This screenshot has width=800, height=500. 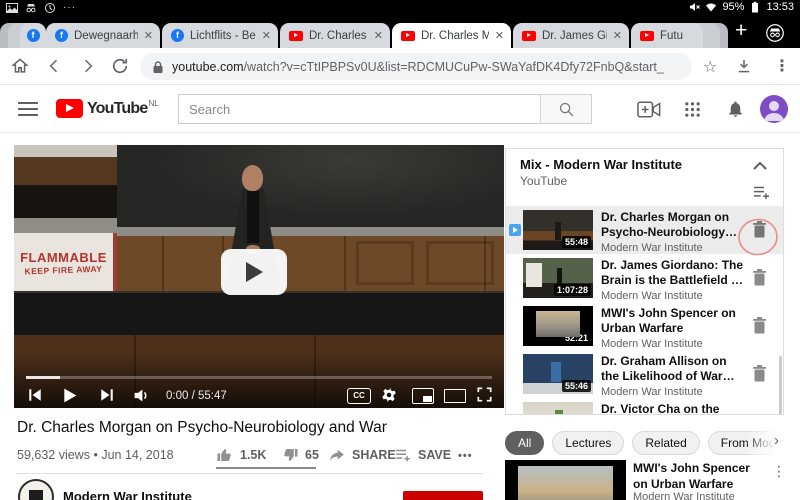 What do you see at coordinates (699, 476) in the screenshot?
I see `up-next-title: MWI's John Spencer on Urban Warfare` at bounding box center [699, 476].